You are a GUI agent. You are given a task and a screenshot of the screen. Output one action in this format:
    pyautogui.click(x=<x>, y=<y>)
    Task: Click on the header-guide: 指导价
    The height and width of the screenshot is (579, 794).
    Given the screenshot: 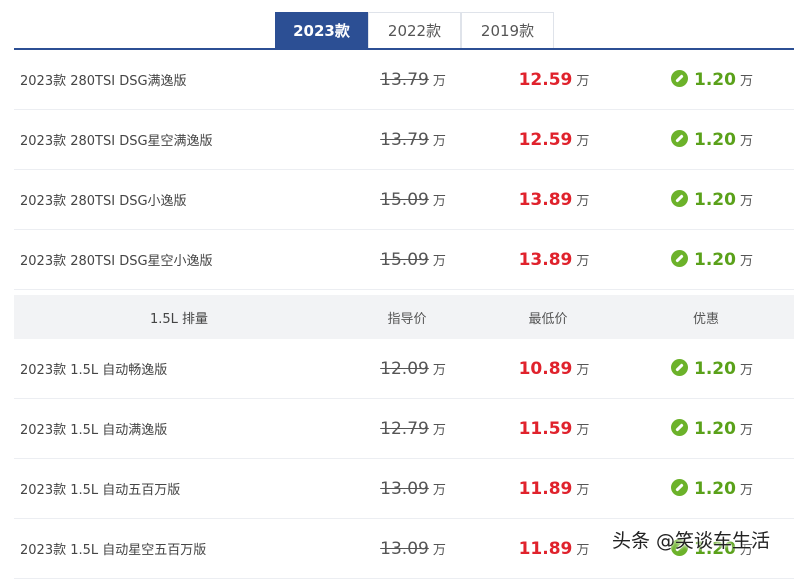 What is the action you would take?
    pyautogui.click(x=407, y=319)
    